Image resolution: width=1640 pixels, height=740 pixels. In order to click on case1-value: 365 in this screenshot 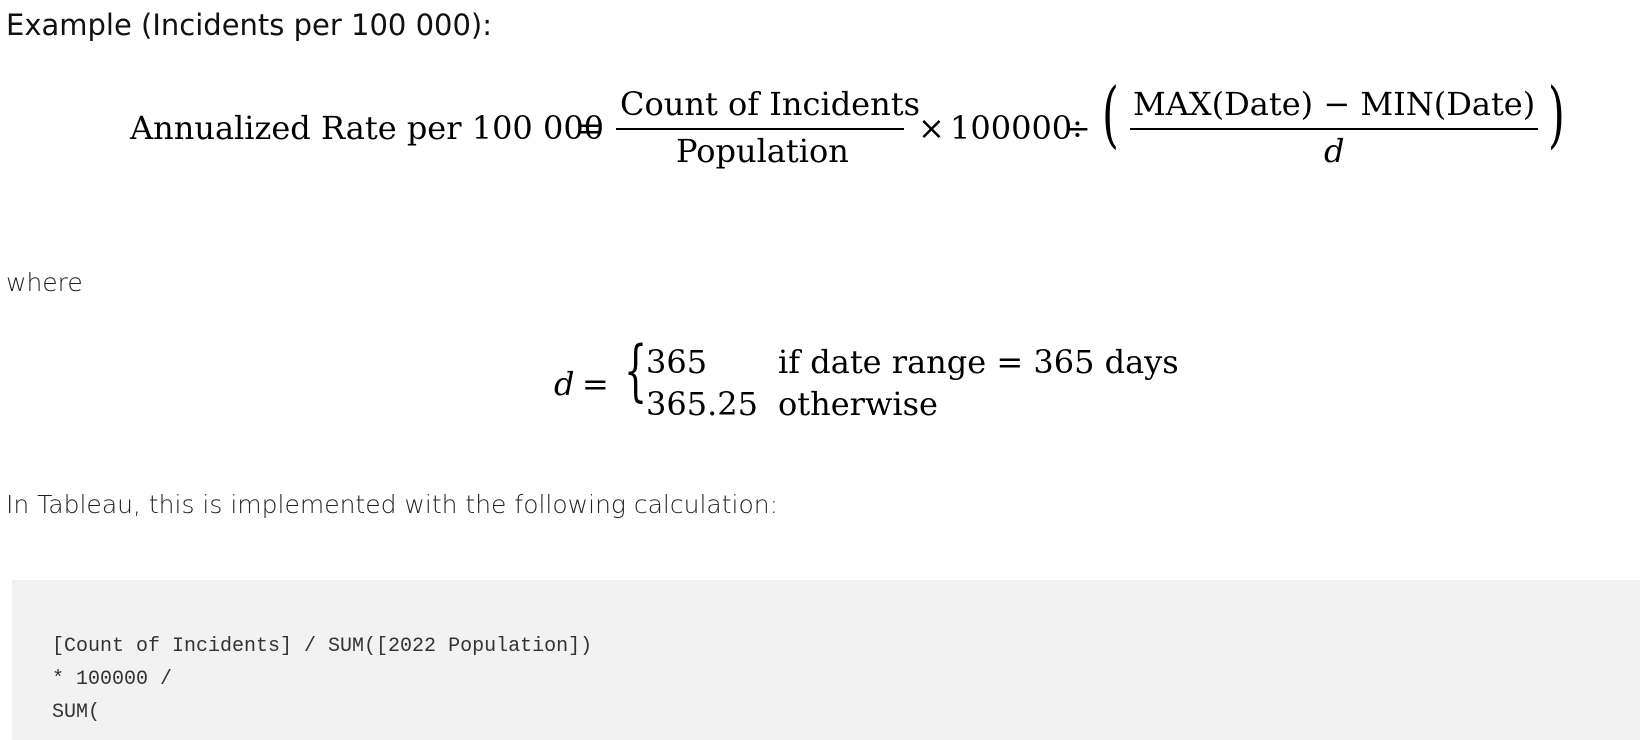, I will do `click(677, 362)`.